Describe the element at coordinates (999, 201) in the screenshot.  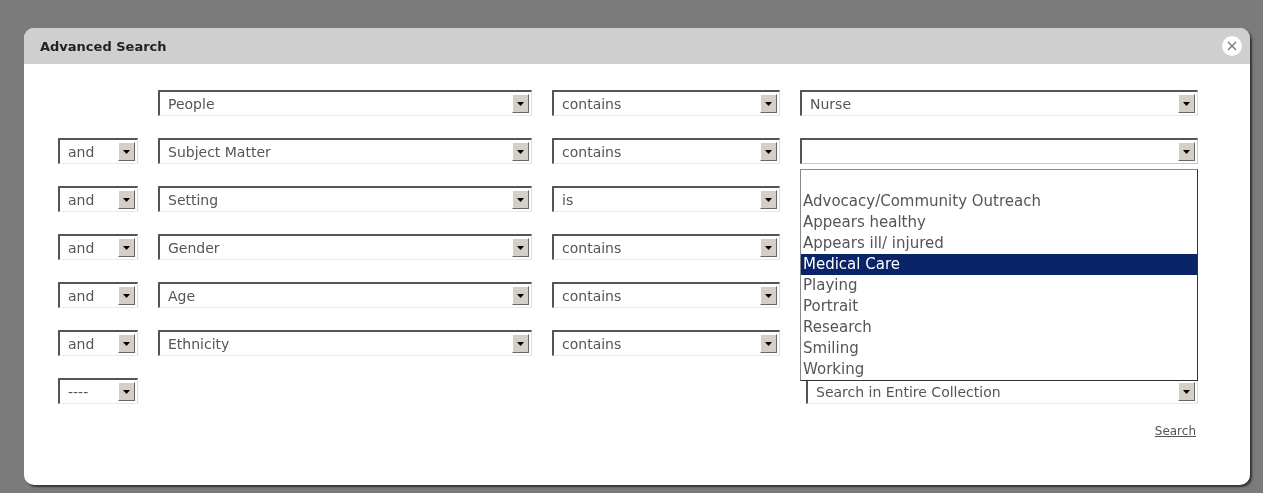
I see `dropdown-option: Advocacy/Community Outreach` at that location.